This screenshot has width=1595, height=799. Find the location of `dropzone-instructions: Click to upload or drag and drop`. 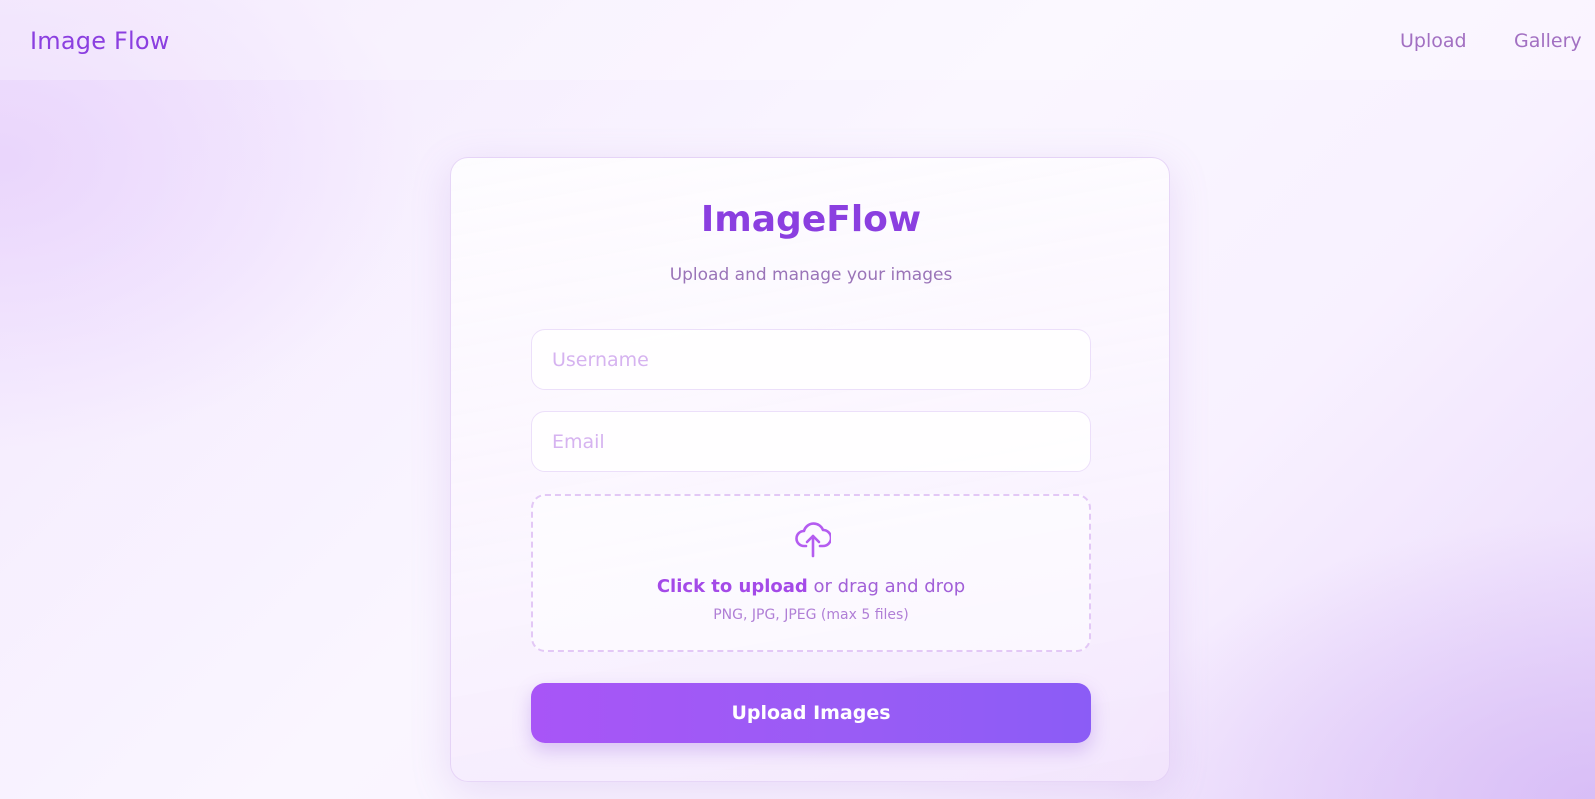

dropzone-instructions: Click to upload or drag and drop is located at coordinates (811, 587).